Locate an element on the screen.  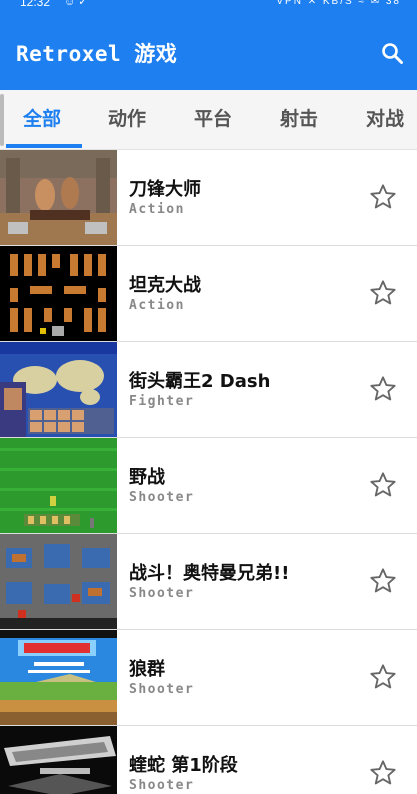
game-name: 刀锋大师 is located at coordinates (165, 189).